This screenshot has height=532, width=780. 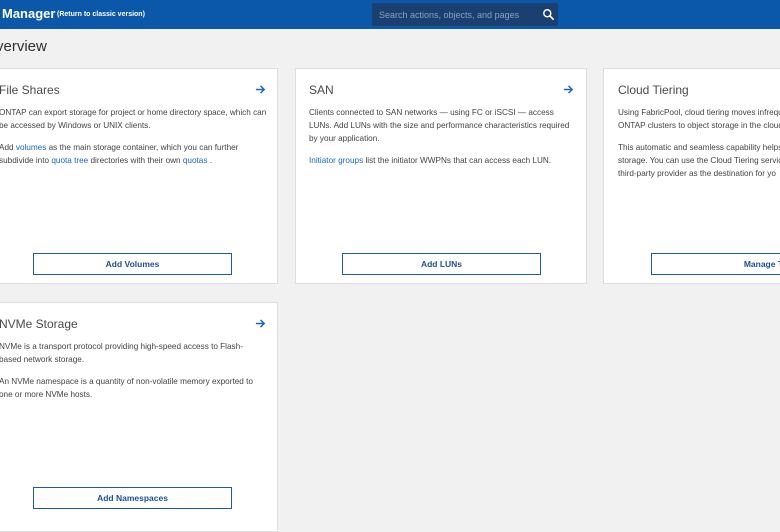 What do you see at coordinates (101, 14) in the screenshot?
I see `return-to-classic-link: (Return to classic version)` at bounding box center [101, 14].